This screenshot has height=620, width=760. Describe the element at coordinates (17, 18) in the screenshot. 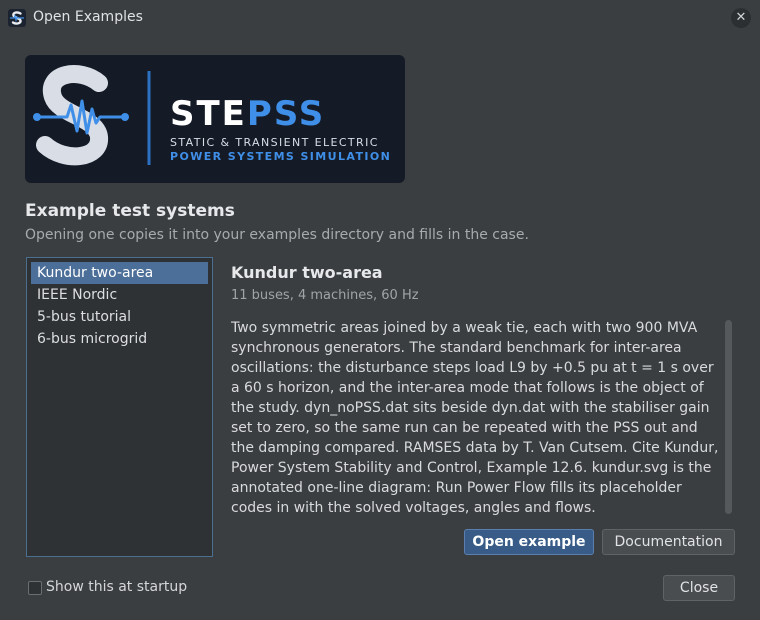

I see `stepss-app-icon` at that location.